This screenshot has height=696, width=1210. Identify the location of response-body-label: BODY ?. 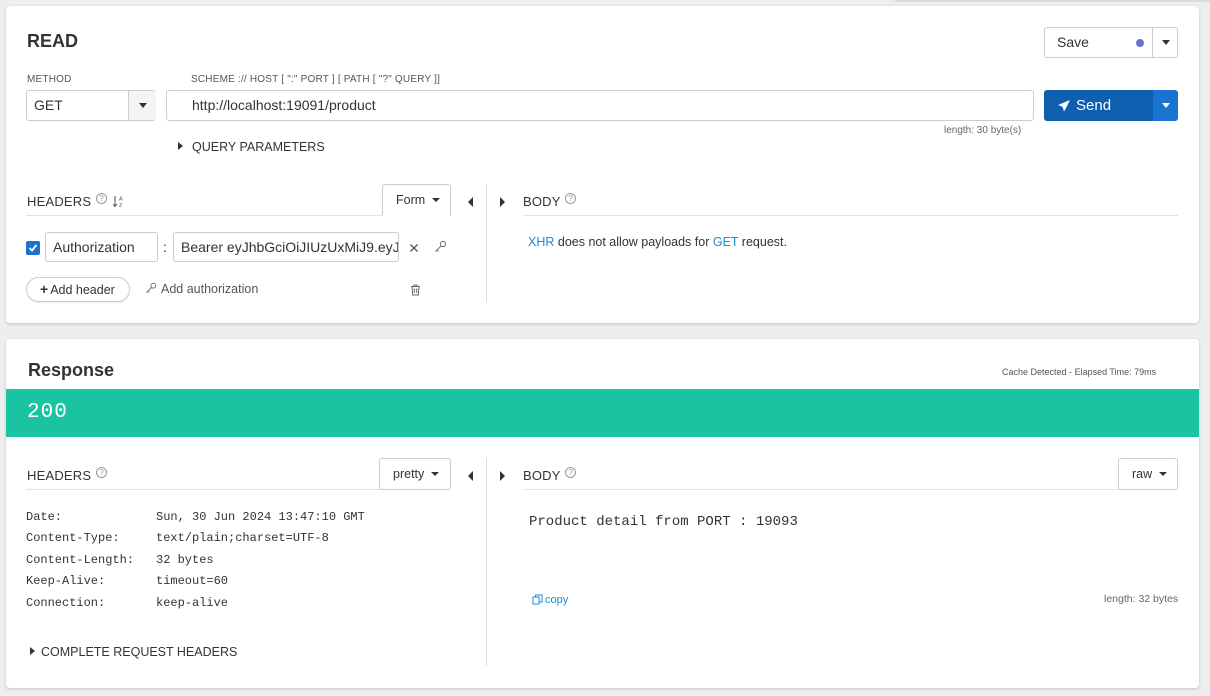
(550, 475).